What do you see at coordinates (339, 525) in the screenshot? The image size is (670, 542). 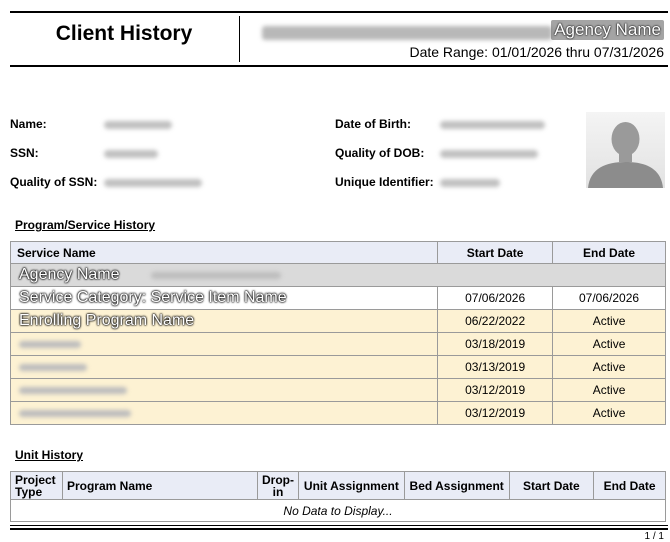 I see `footer-rule` at bounding box center [339, 525].